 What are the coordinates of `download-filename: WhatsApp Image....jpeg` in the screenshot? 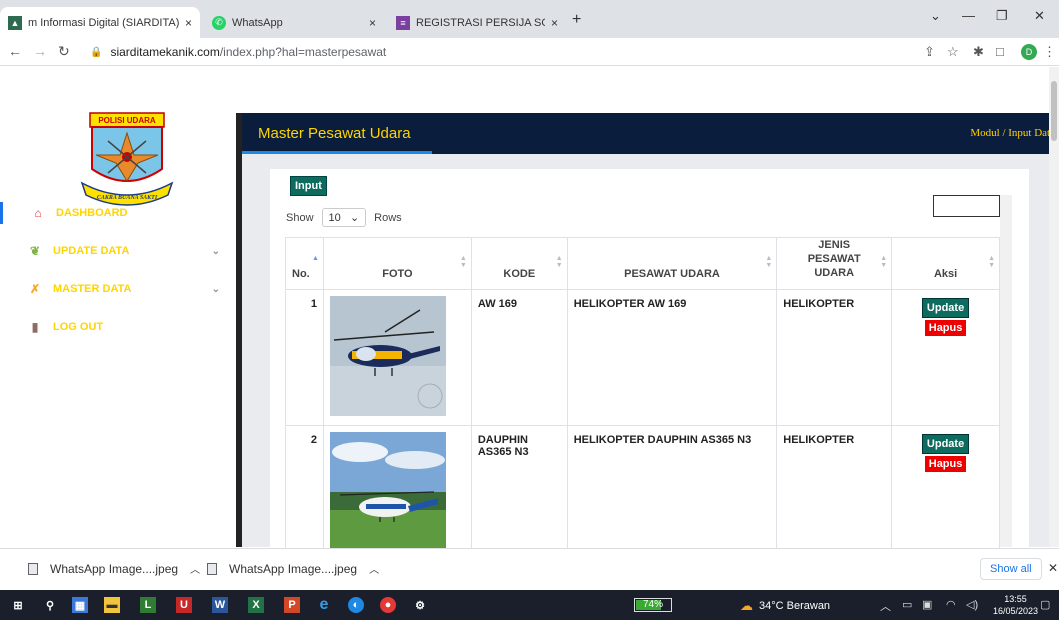 It's located at (114, 568).